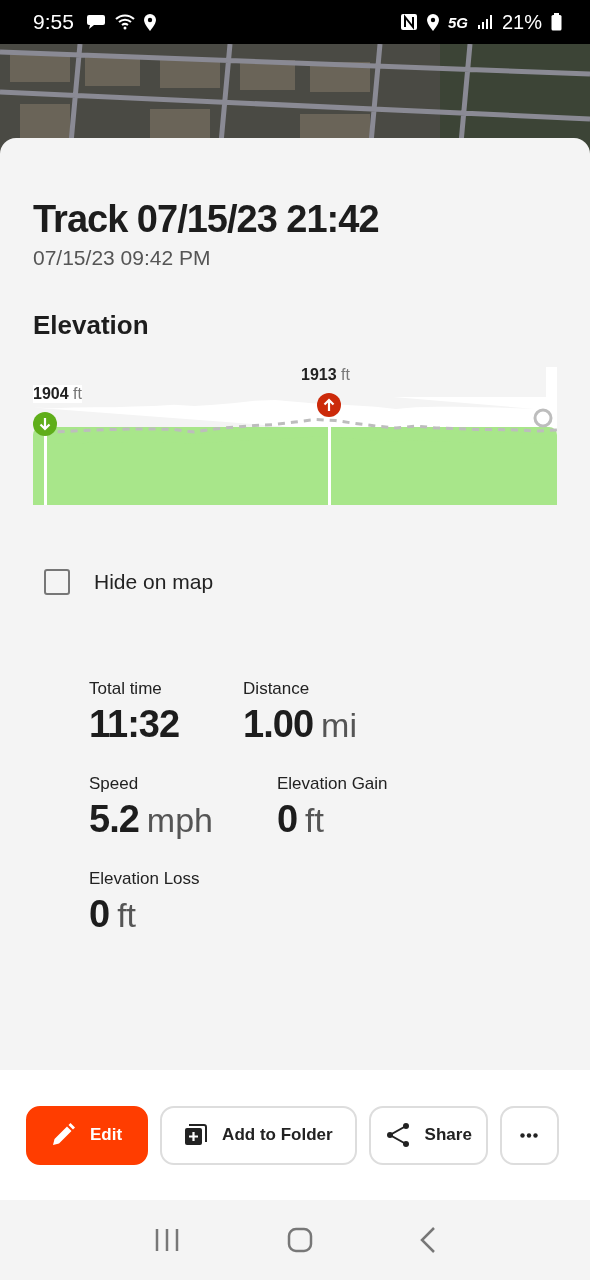 The height and width of the screenshot is (1280, 590). What do you see at coordinates (484, 22) in the screenshot?
I see `signal-icon` at bounding box center [484, 22].